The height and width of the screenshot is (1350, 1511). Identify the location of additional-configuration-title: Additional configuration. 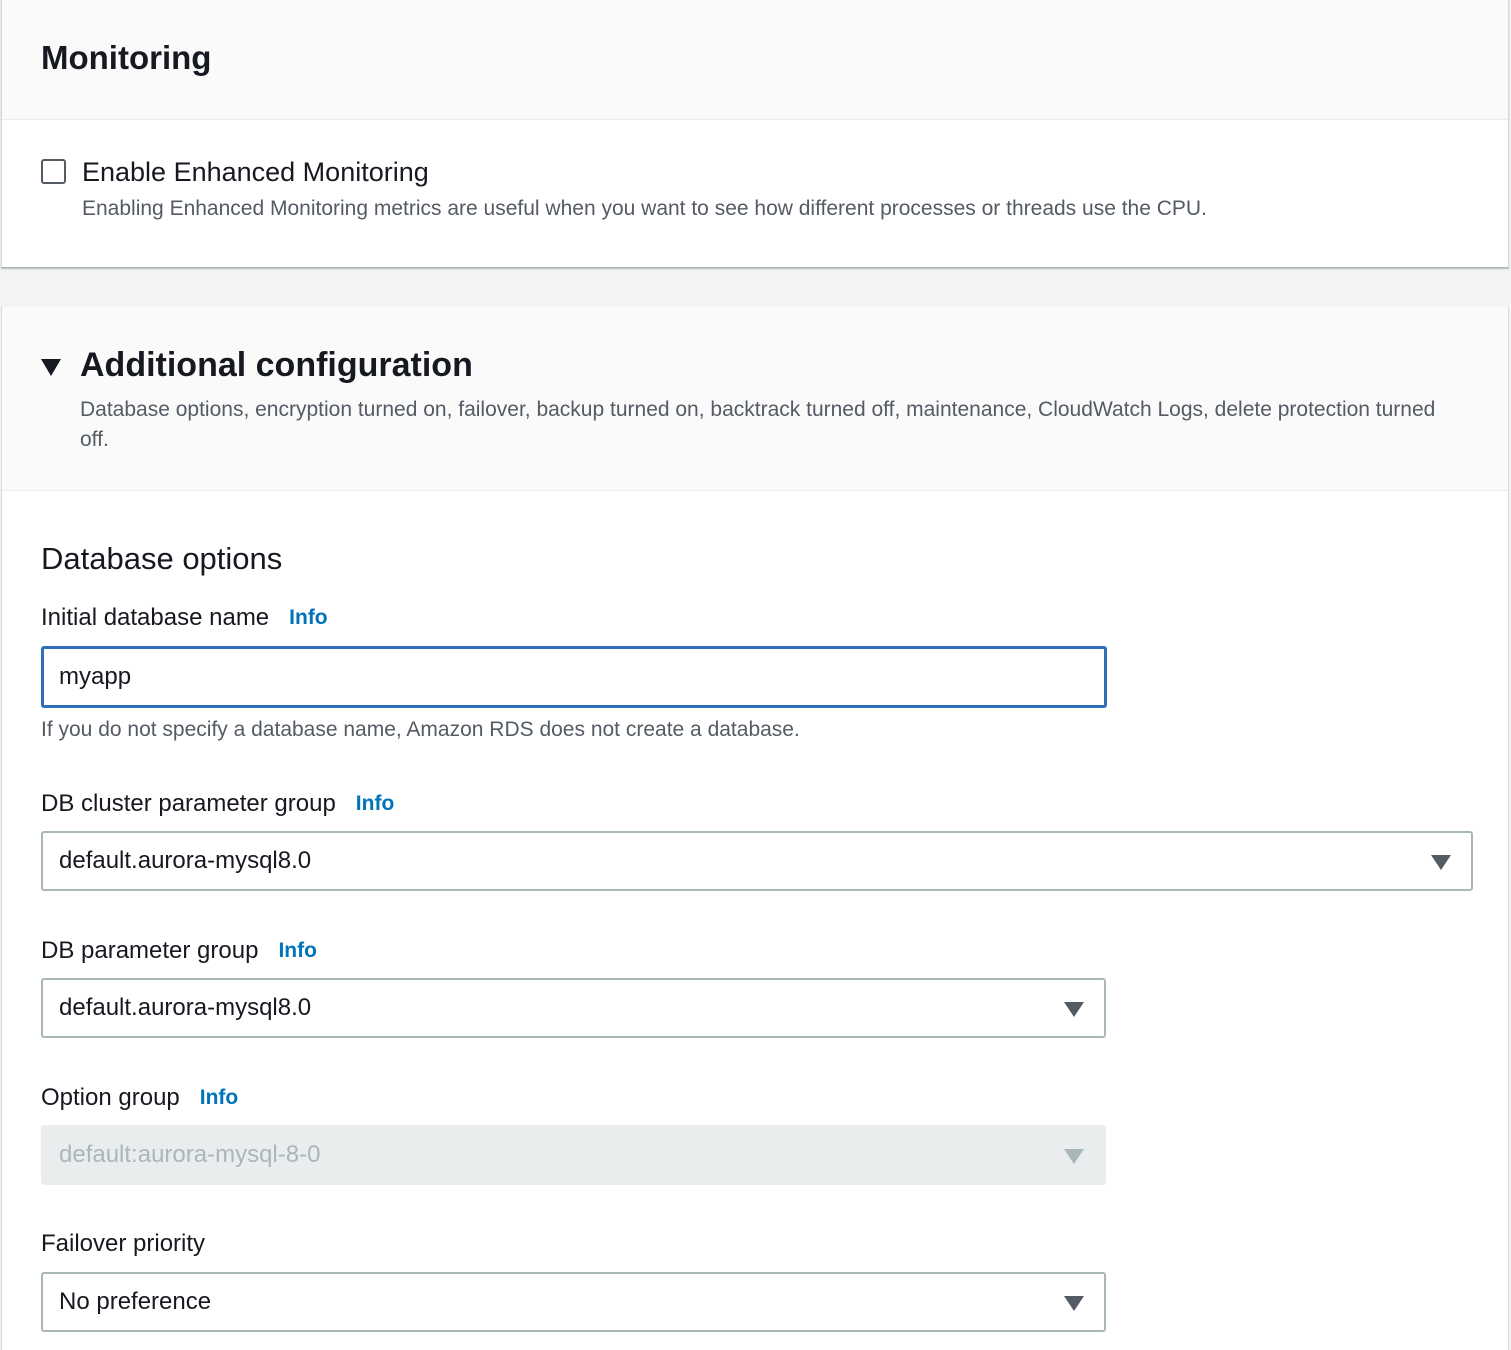
(276, 365).